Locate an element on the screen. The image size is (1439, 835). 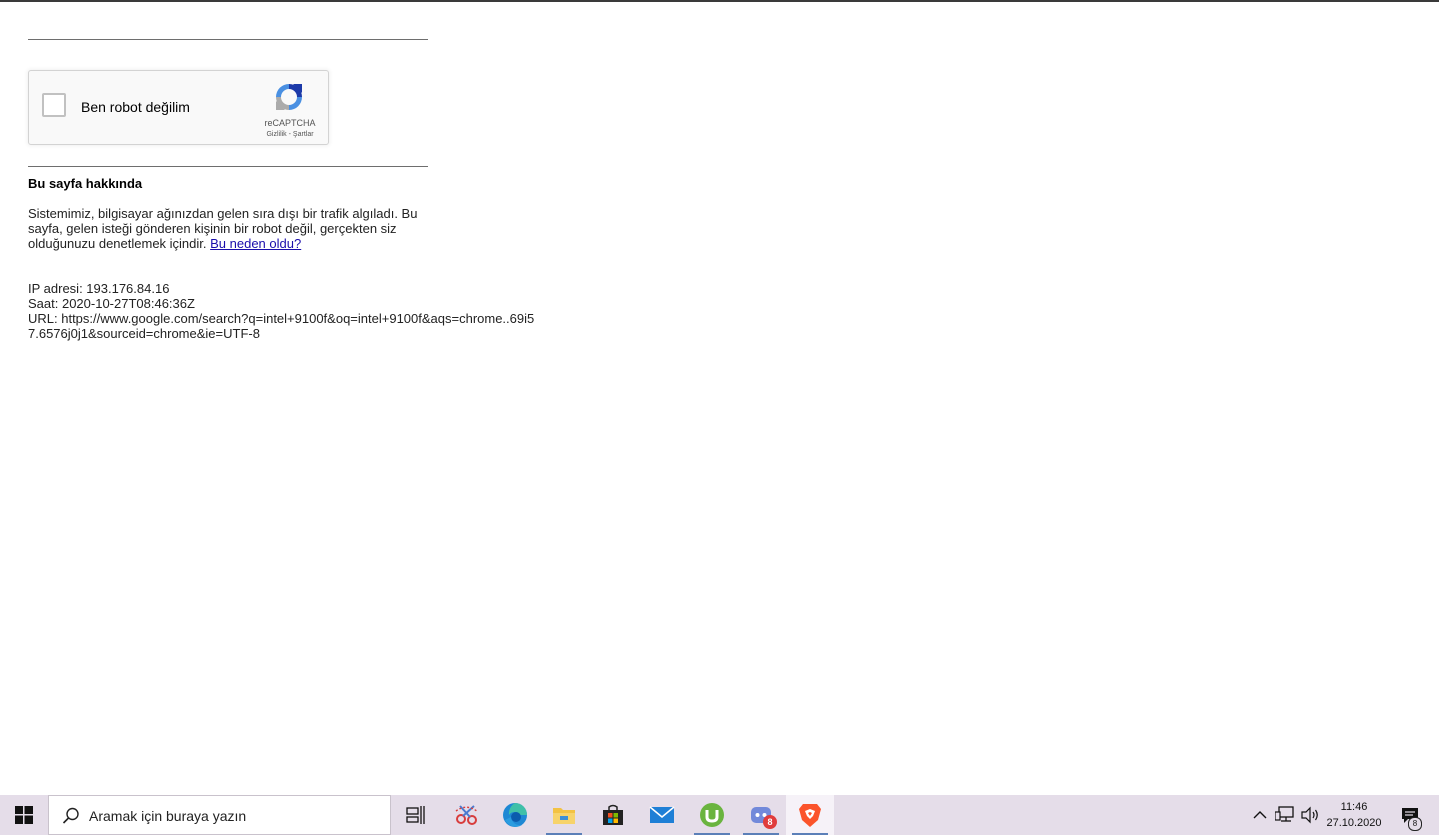
brave-icon is located at coordinates (810, 815).